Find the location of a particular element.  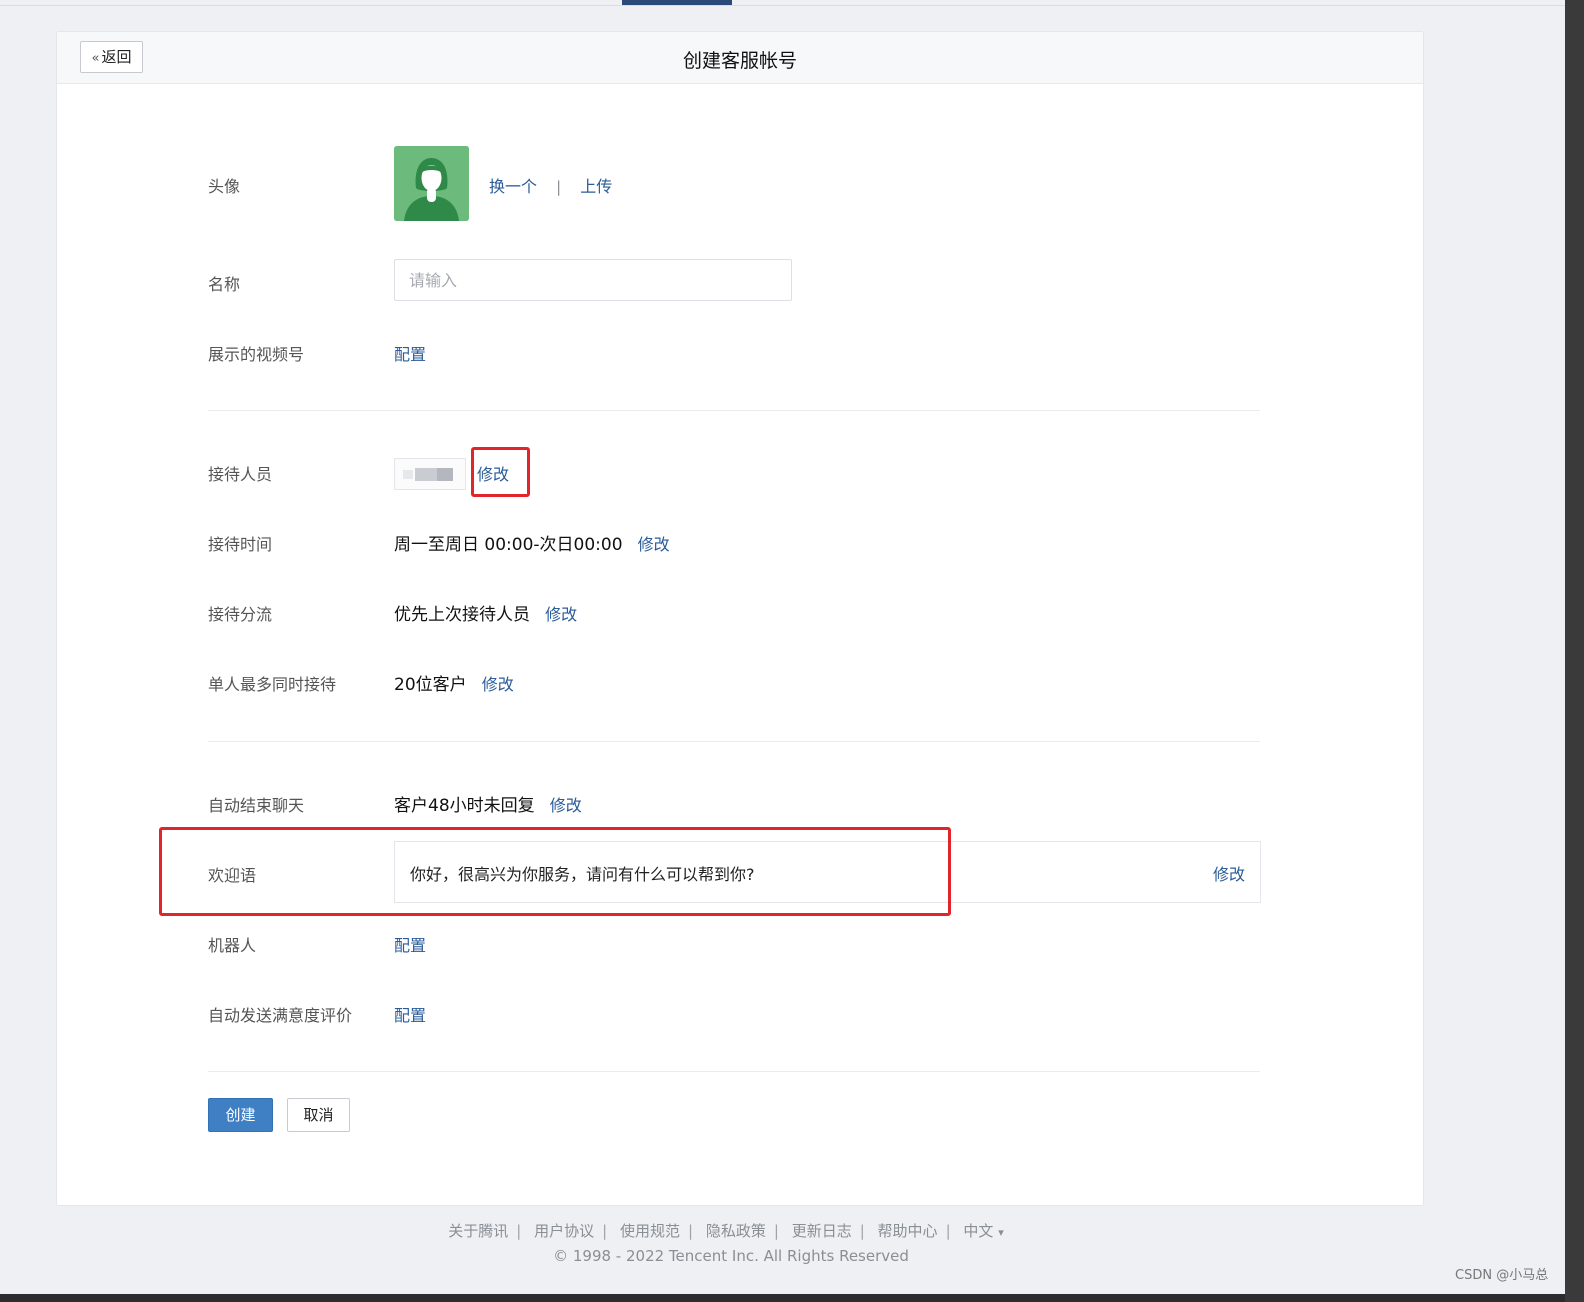

staff-label: 接待人员 is located at coordinates (240, 474).